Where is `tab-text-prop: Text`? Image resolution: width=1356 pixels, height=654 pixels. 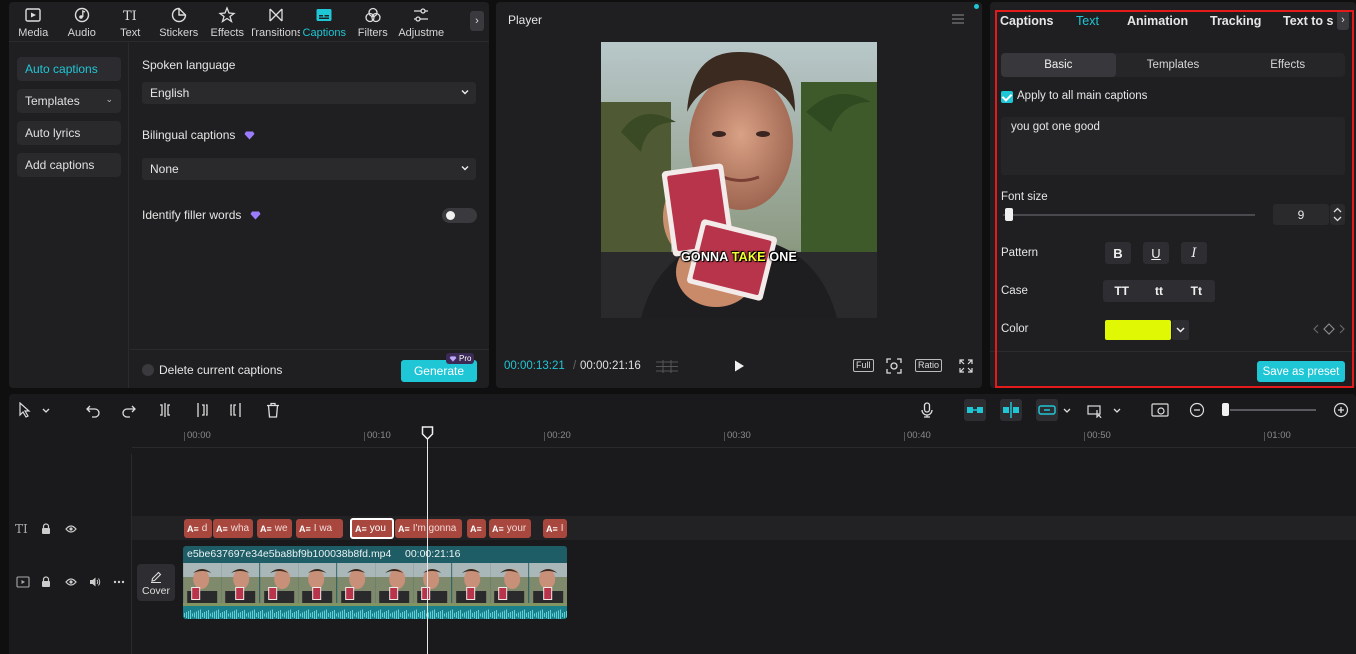 tab-text-prop: Text is located at coordinates (1101, 21).